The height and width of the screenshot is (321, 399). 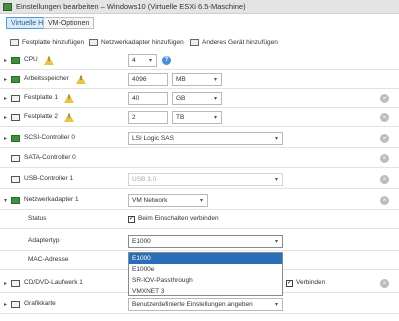 I want to click on row-disk-1: ▸ Festplatte 1 40 GB ▾ ×, so click(x=199, y=98).